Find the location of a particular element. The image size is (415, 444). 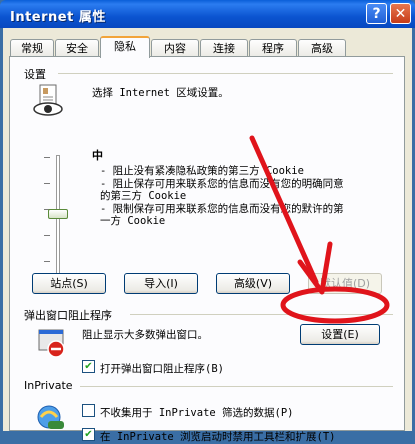

tab-privacy: 隐私 is located at coordinates (125, 47).